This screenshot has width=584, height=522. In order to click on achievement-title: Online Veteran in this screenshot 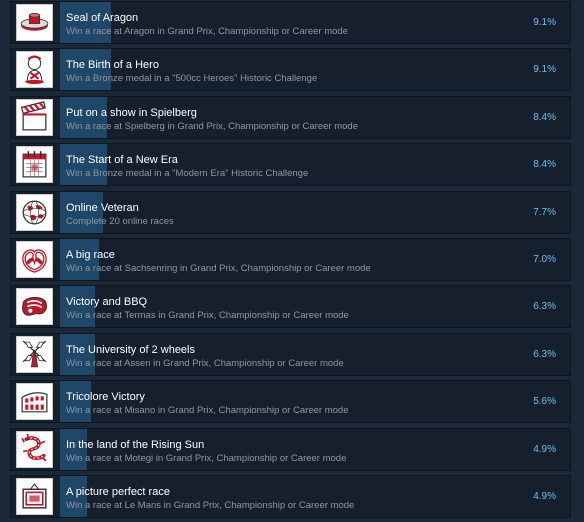, I will do `click(102, 207)`.